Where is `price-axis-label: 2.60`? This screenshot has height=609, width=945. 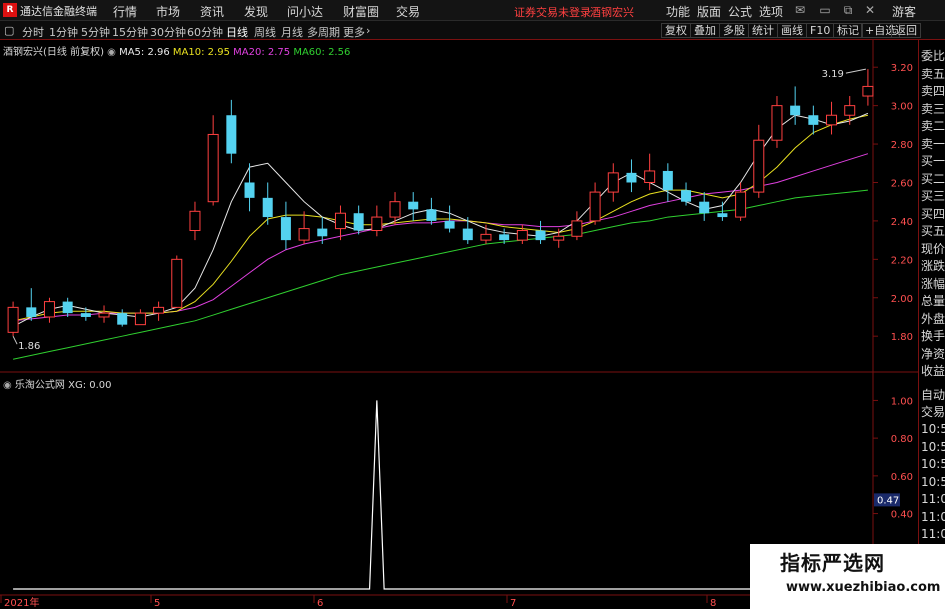
price-axis-label: 2.60 is located at coordinates (902, 183).